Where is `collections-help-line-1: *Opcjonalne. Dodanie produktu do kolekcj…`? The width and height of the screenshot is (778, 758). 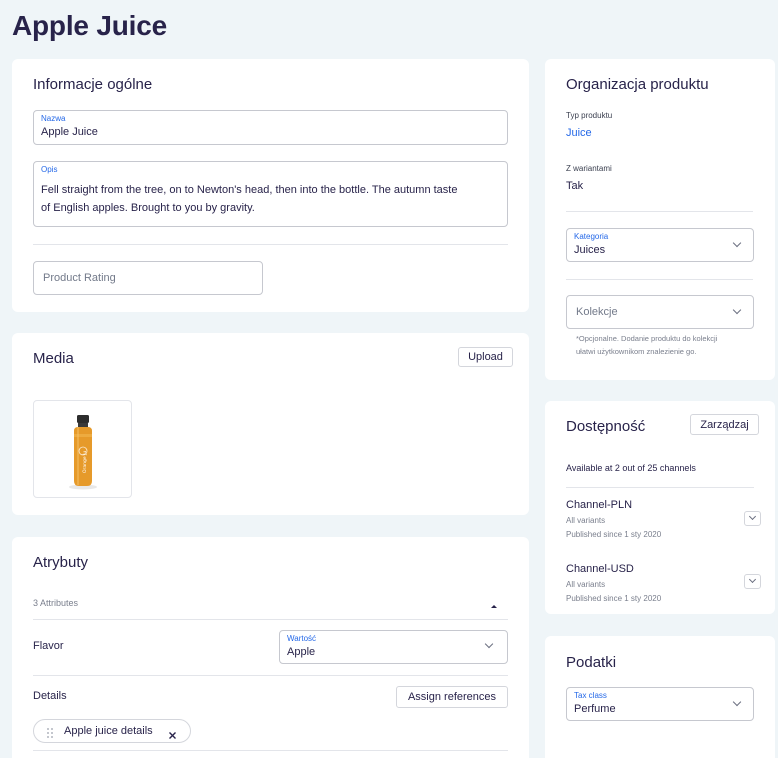
collections-help-line-1: *Opcjonalne. Dodanie produktu do kolekcj… is located at coordinates (647, 338).